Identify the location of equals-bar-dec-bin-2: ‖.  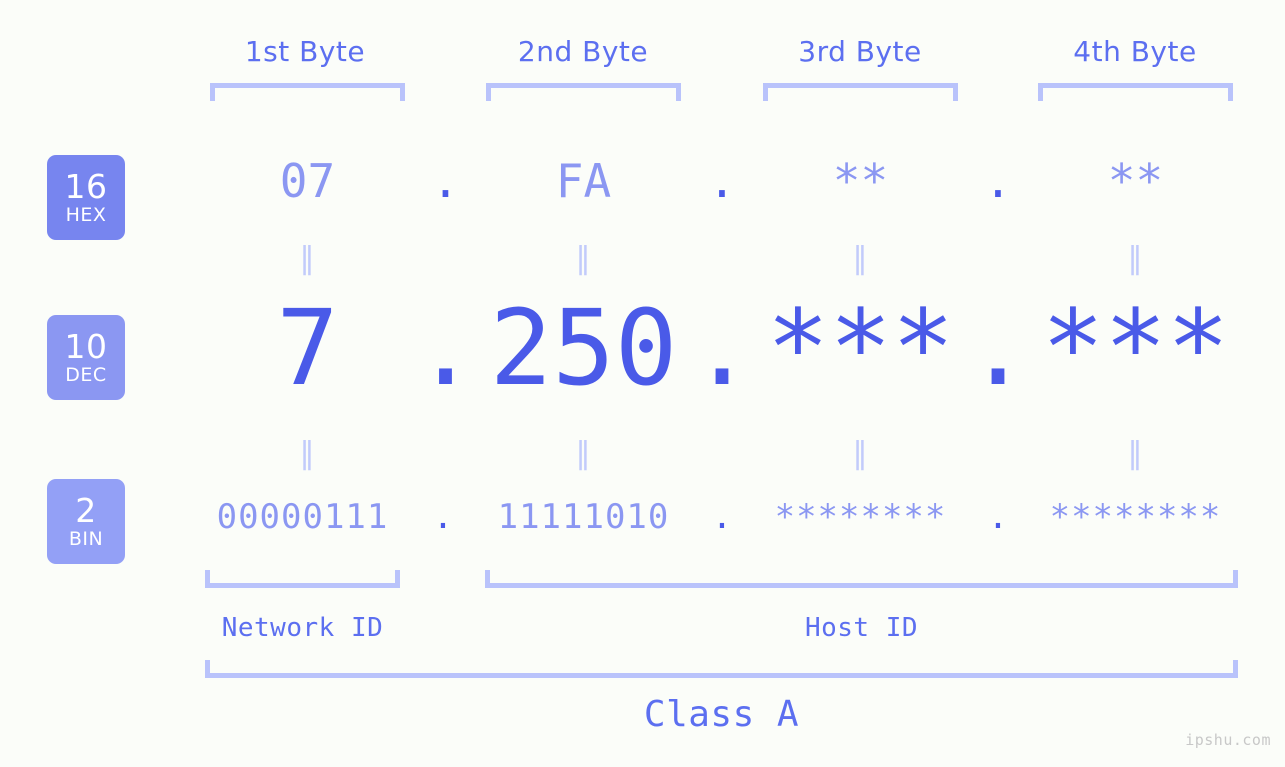
(583, 453).